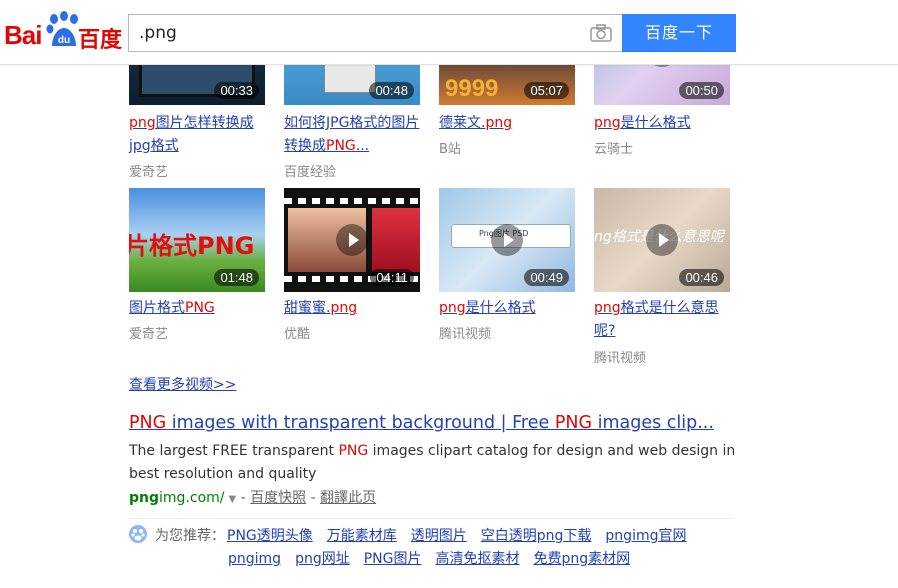 This screenshot has width=898, height=588. Describe the element at coordinates (182, 384) in the screenshot. I see `more-videos-link: 查看更多视频>>` at that location.